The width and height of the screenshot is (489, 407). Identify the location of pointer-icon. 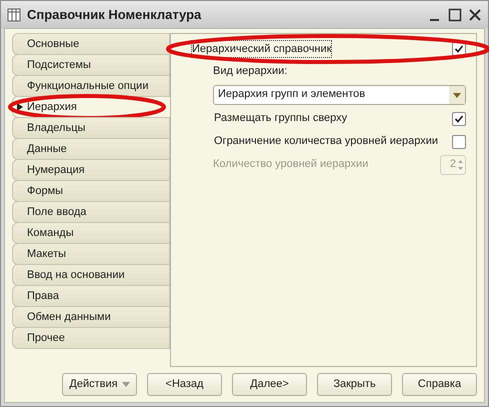
(20, 107).